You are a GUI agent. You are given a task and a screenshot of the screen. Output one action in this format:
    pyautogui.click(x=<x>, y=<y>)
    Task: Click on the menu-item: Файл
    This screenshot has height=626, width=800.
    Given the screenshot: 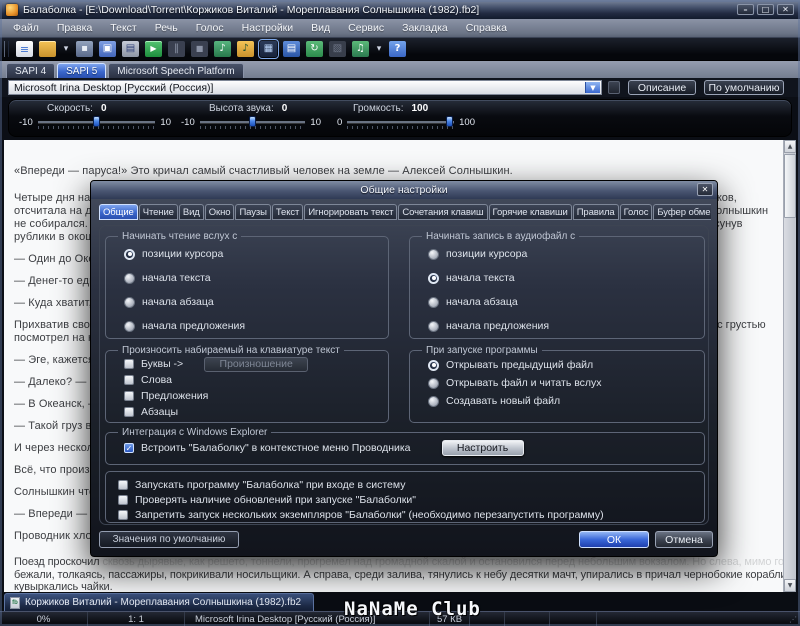 What is the action you would take?
    pyautogui.click(x=26, y=28)
    